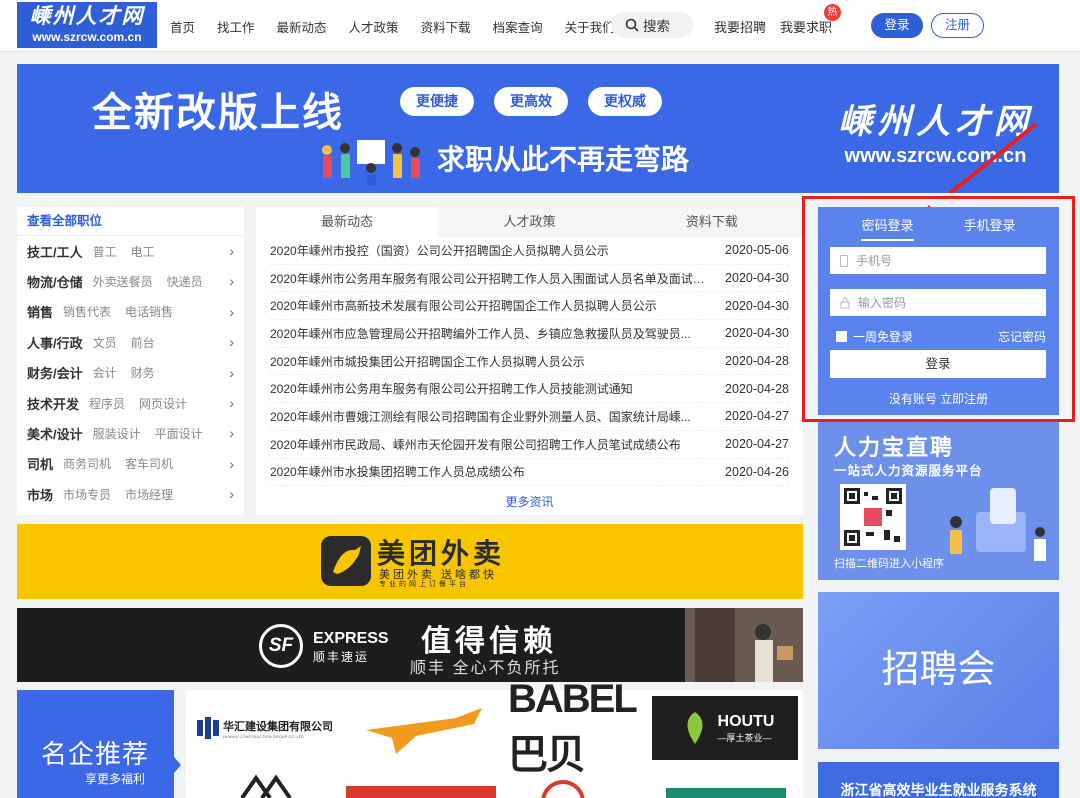  What do you see at coordinates (149, 494) in the screenshot?
I see `category-sub: 市场经理` at bounding box center [149, 494].